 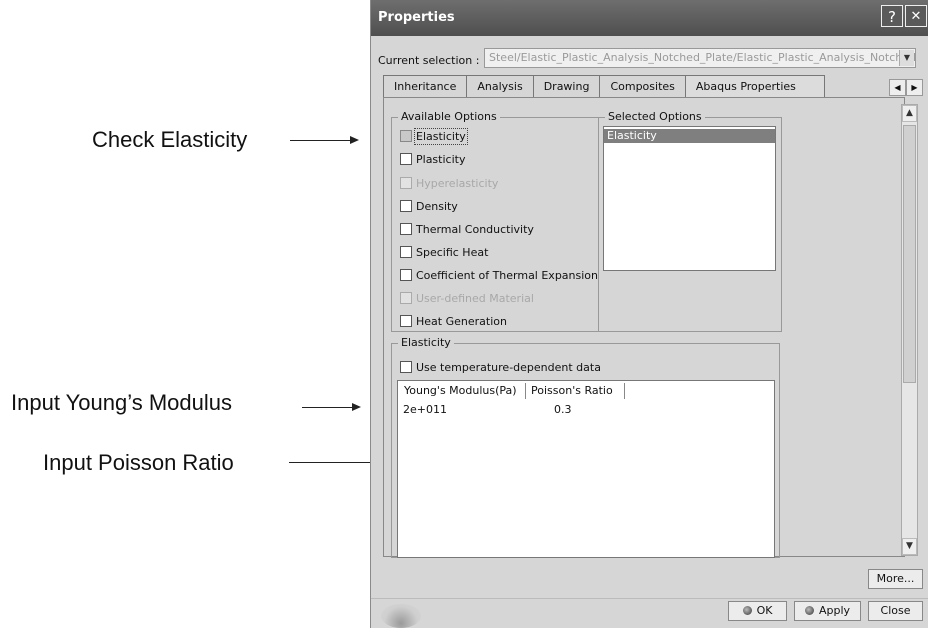 What do you see at coordinates (689, 136) in the screenshot?
I see `selected-option-elasticity: Elasticity` at bounding box center [689, 136].